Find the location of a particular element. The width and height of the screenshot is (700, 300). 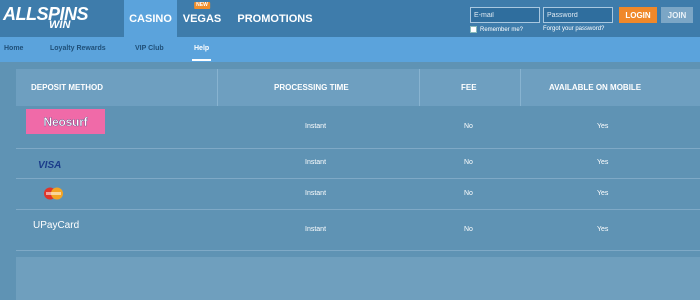

neosurf-logo-text: Neosurf is located at coordinates (65, 121).